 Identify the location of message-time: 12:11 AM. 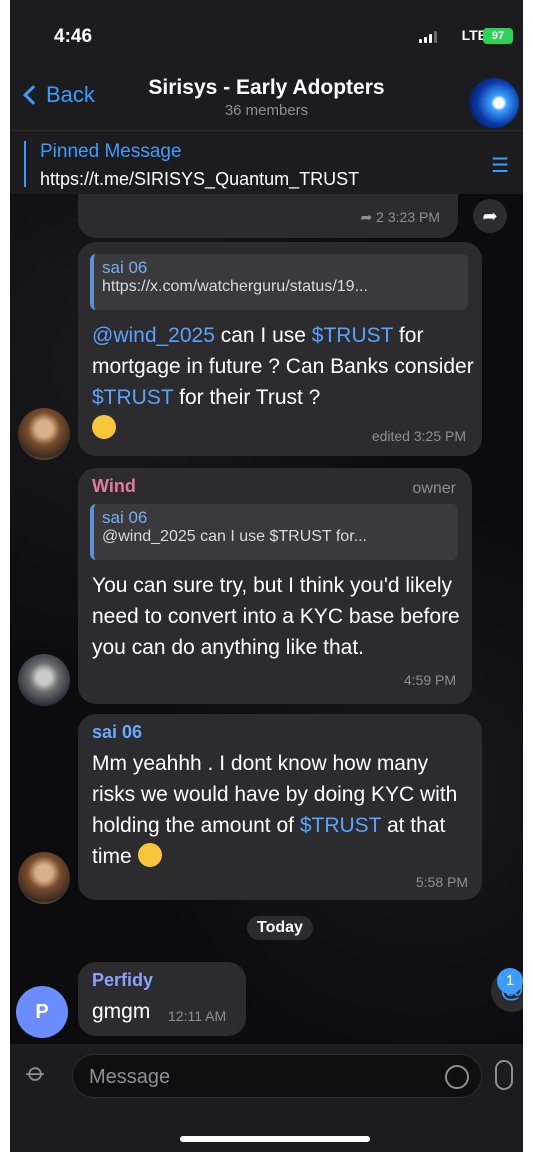
(197, 1016).